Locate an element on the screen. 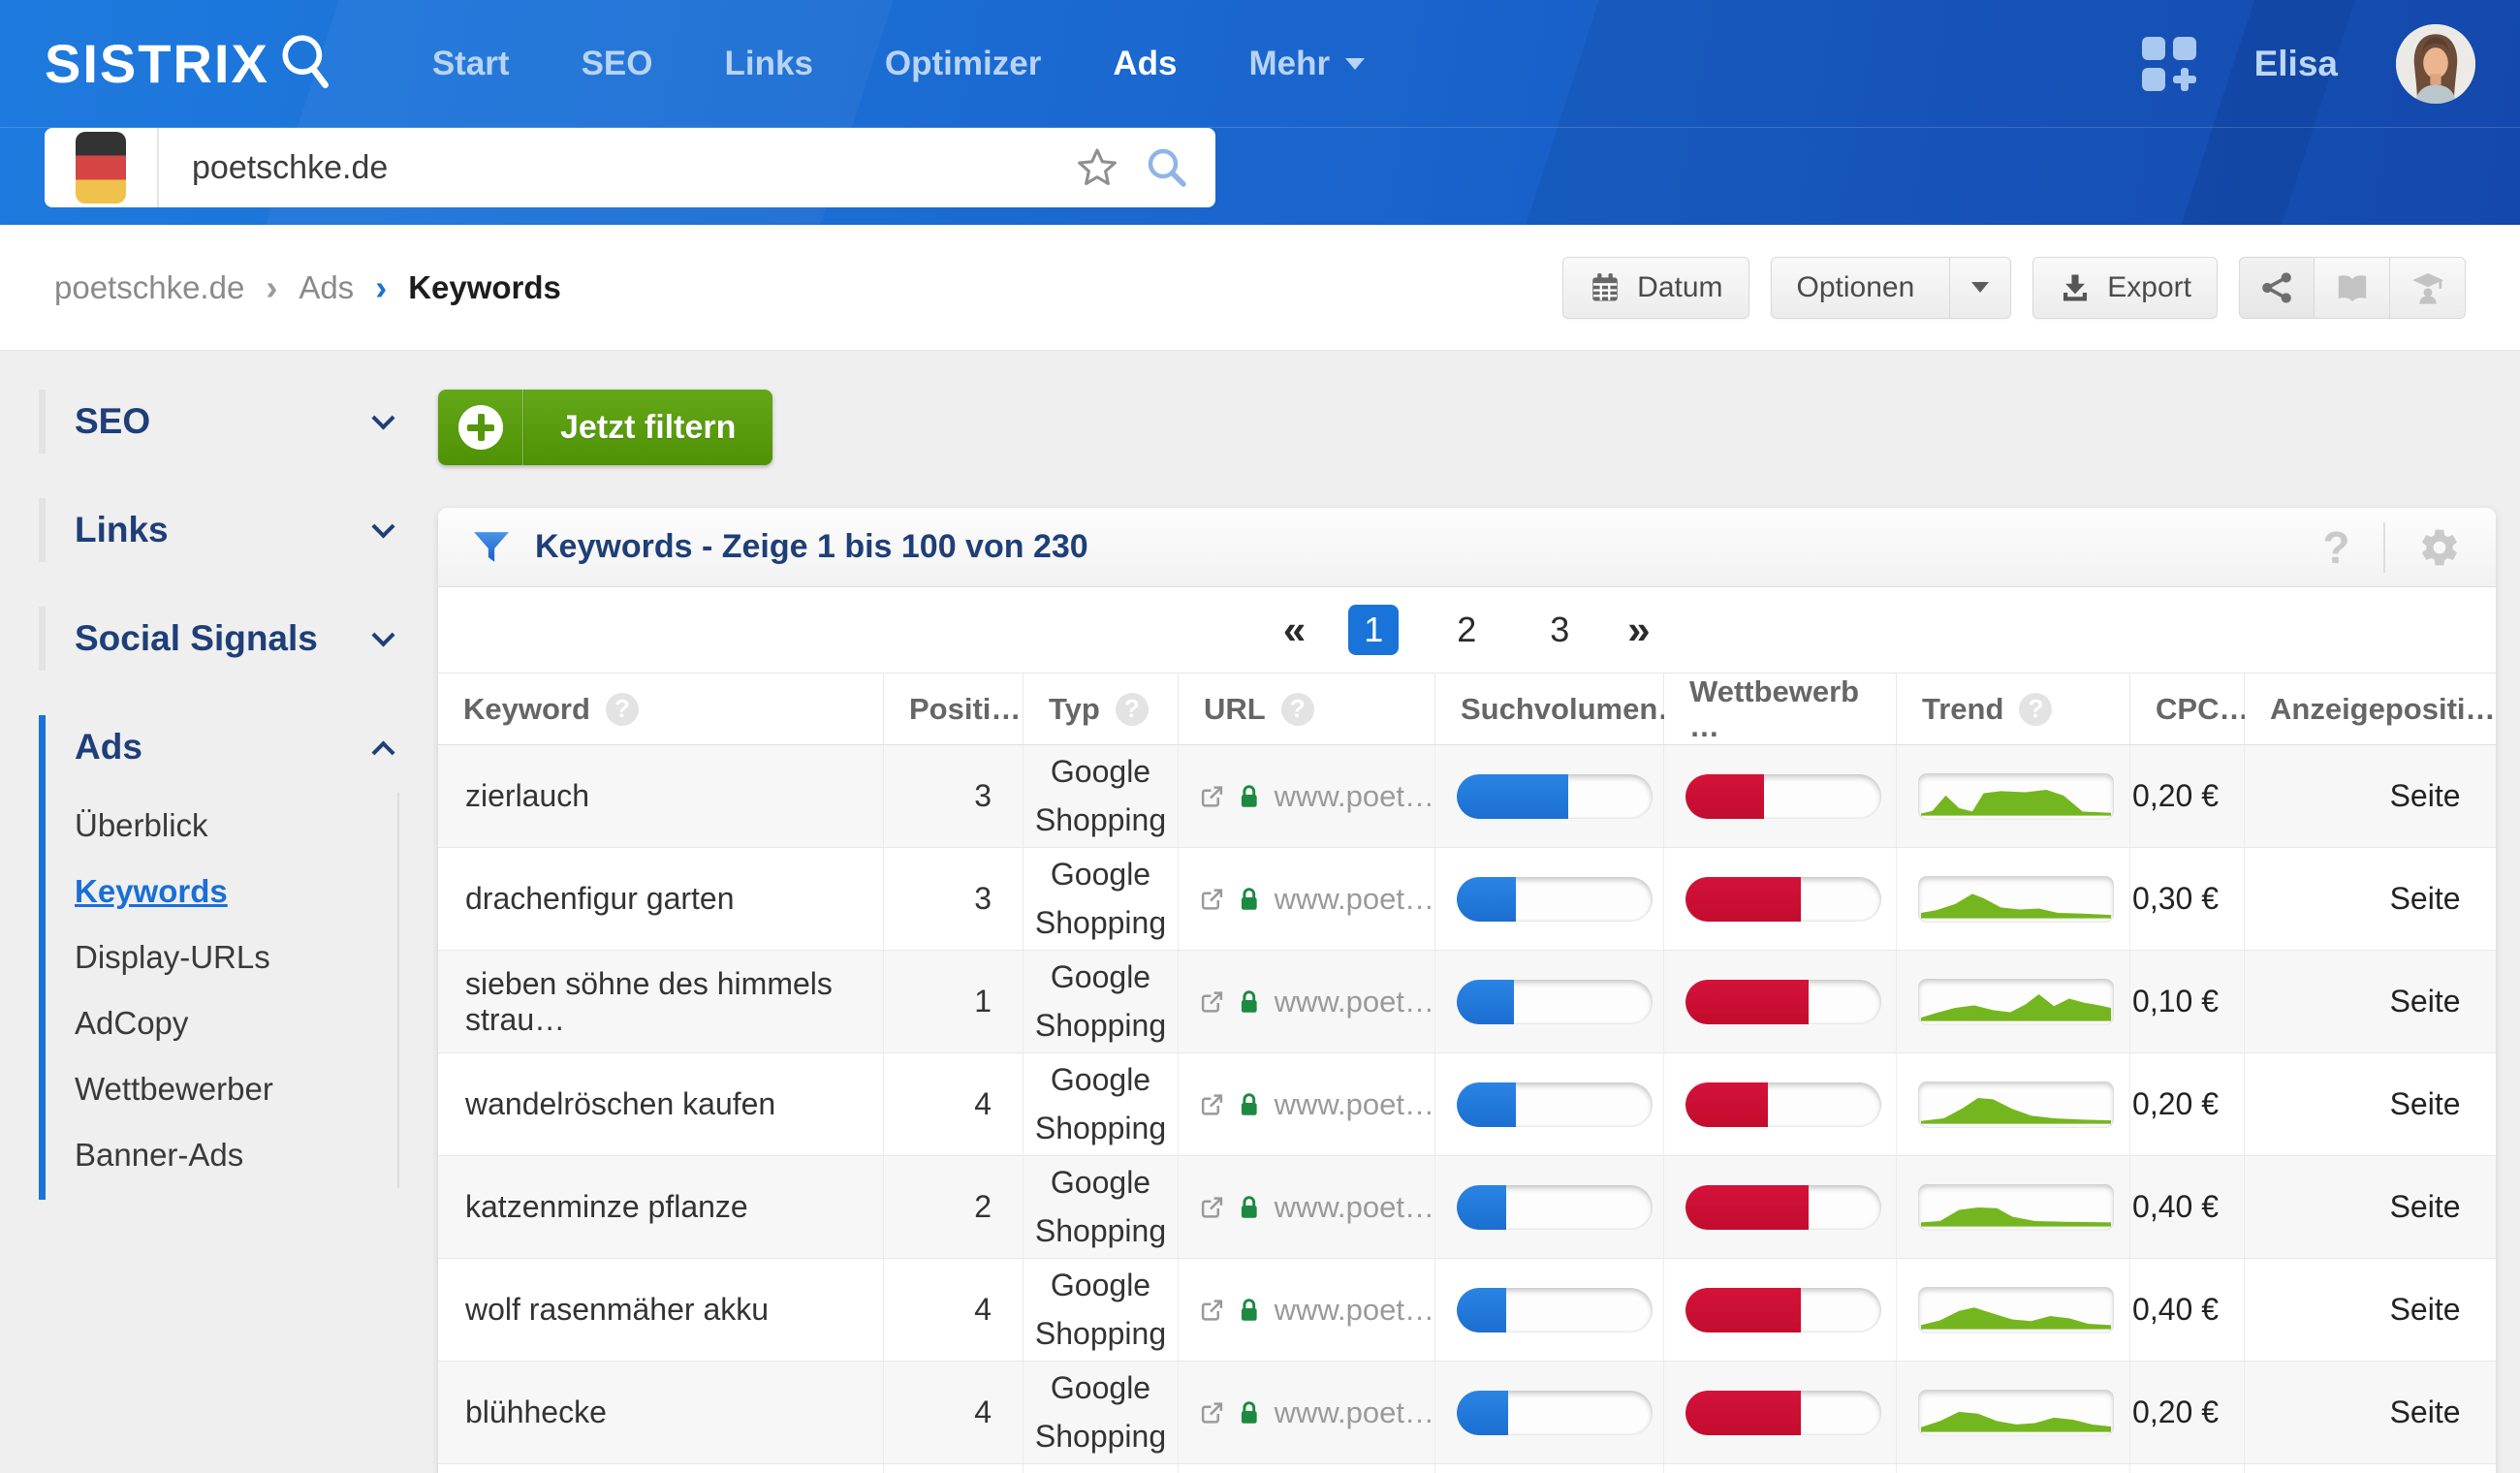  search-icon is located at coordinates (1167, 167).